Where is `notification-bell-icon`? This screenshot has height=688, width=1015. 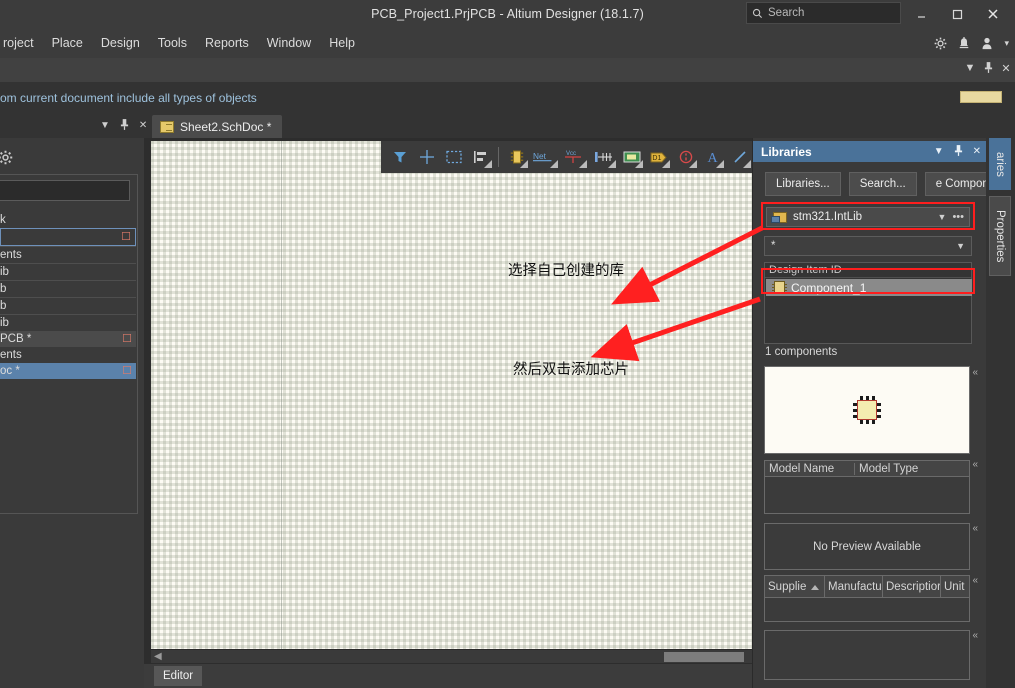 notification-bell-icon is located at coordinates (964, 43).